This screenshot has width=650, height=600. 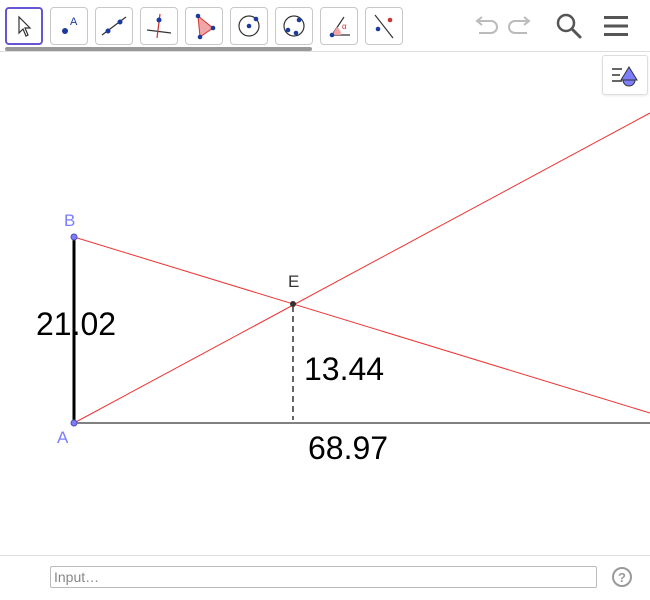 I want to click on reflect-tool-button, so click(x=384, y=26).